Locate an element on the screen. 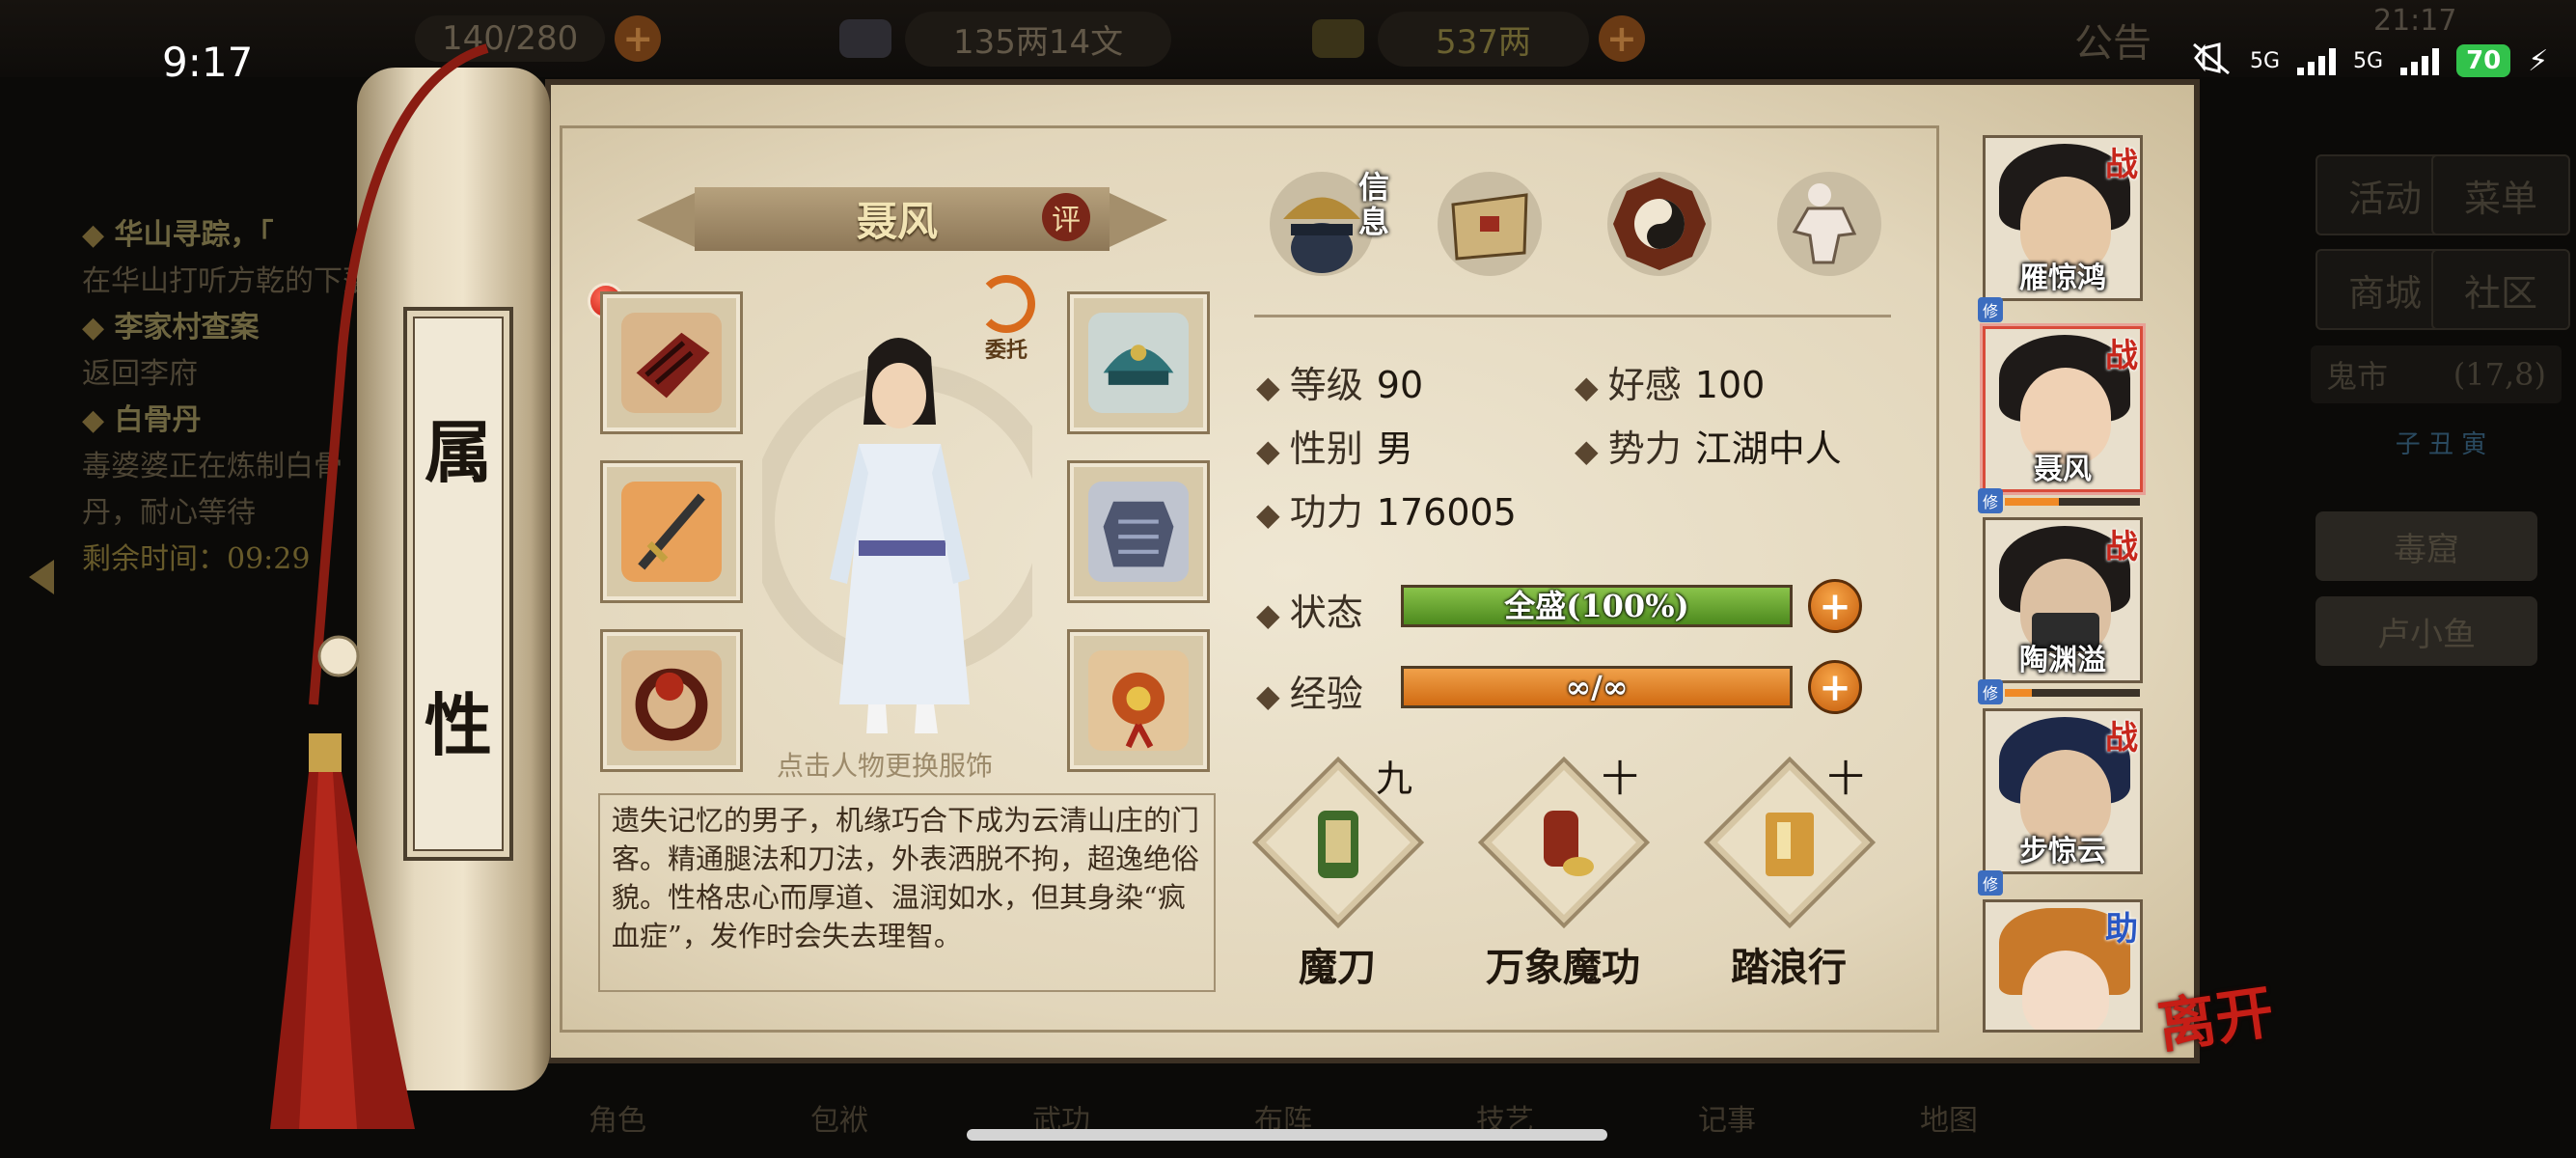 This screenshot has height=1158, width=2576. manual-book-icon is located at coordinates (1790, 844).